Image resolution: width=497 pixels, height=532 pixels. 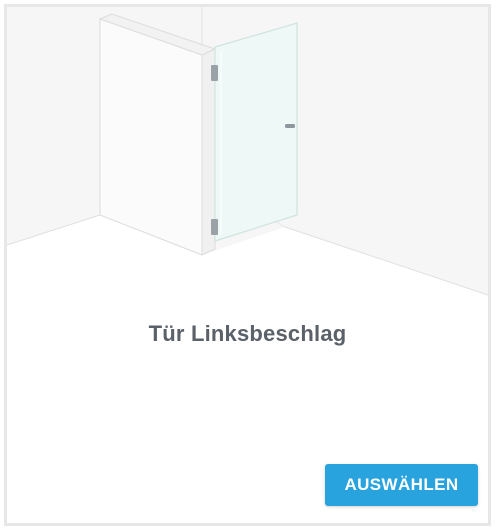 What do you see at coordinates (247, 333) in the screenshot?
I see `card-title: Tür Linksbeschlag` at bounding box center [247, 333].